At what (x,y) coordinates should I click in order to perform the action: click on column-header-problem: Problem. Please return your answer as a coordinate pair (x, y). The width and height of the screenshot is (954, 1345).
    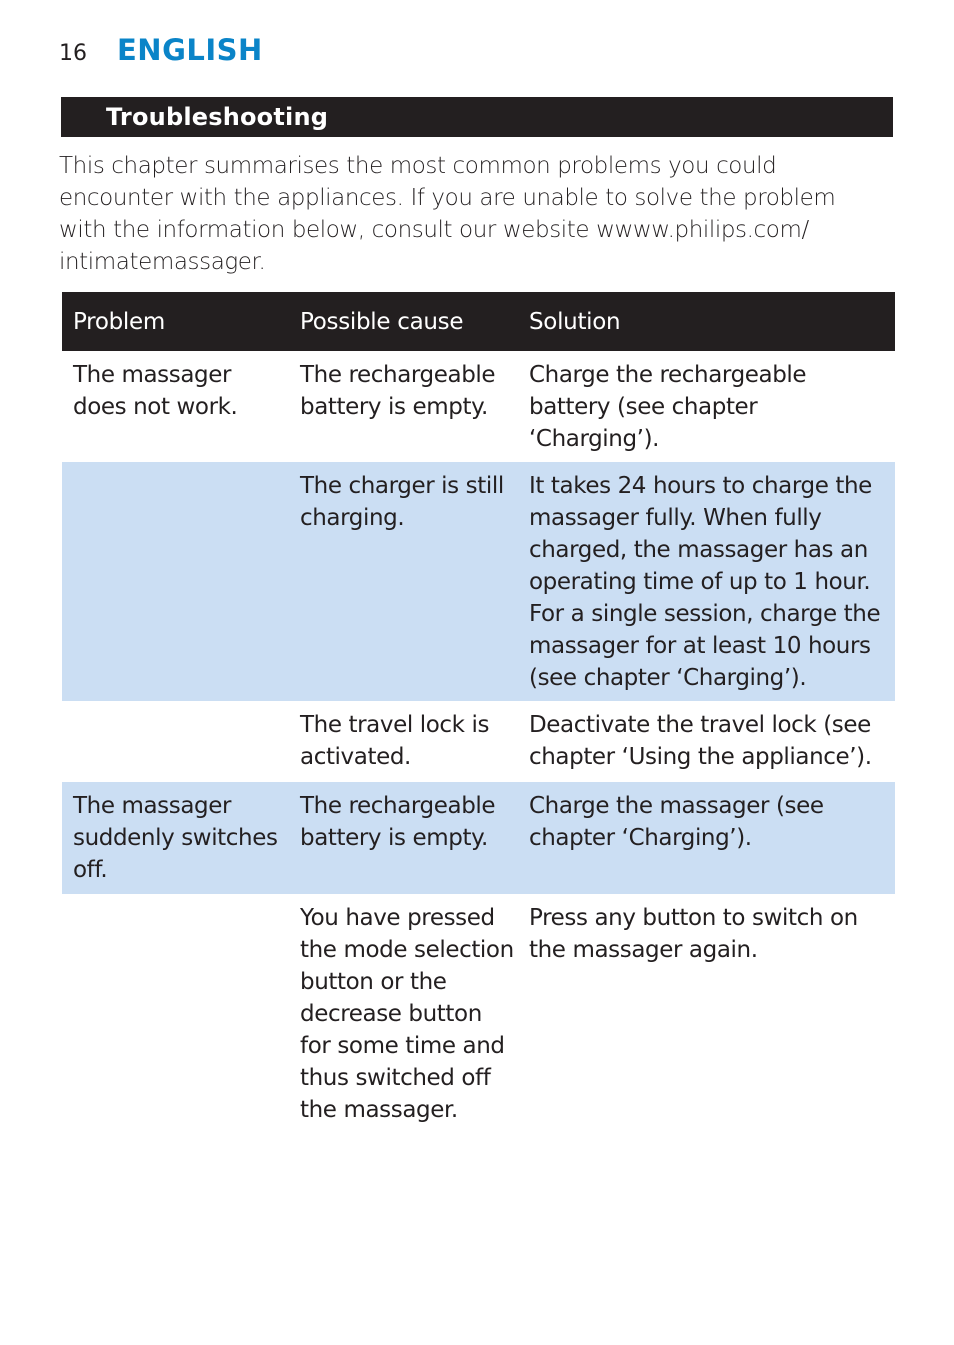
    Looking at the image, I should click on (119, 321).